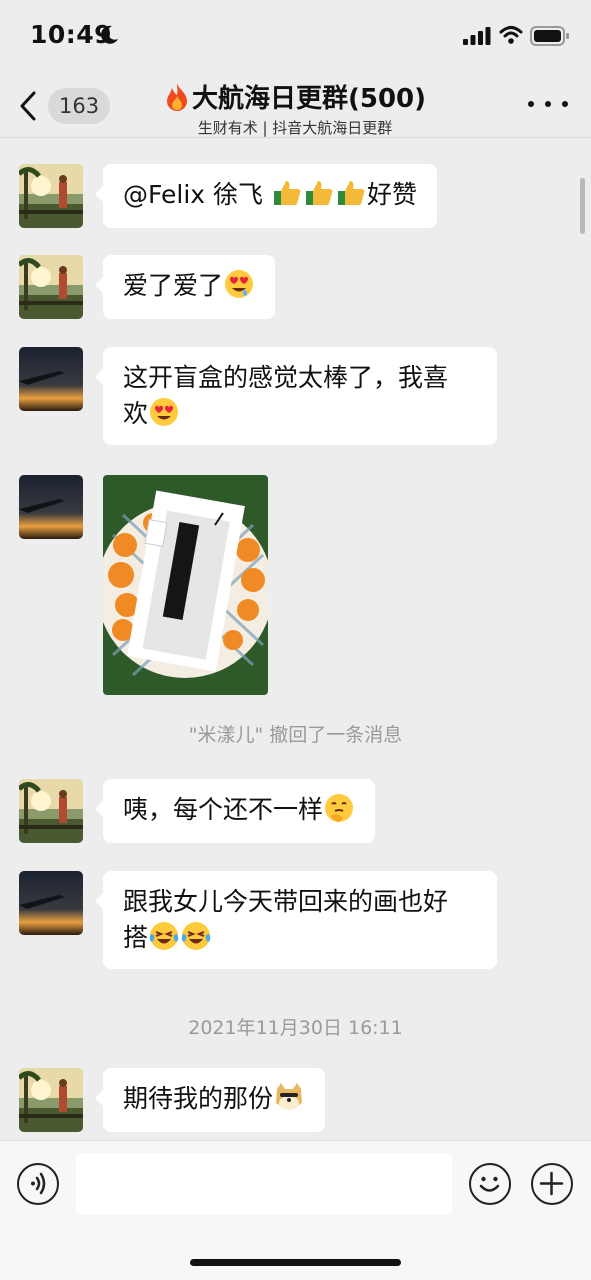 This screenshot has height=1280, width=591. What do you see at coordinates (295, 735) in the screenshot?
I see `recall-notice: "米漾儿" 撤回了一条消息` at bounding box center [295, 735].